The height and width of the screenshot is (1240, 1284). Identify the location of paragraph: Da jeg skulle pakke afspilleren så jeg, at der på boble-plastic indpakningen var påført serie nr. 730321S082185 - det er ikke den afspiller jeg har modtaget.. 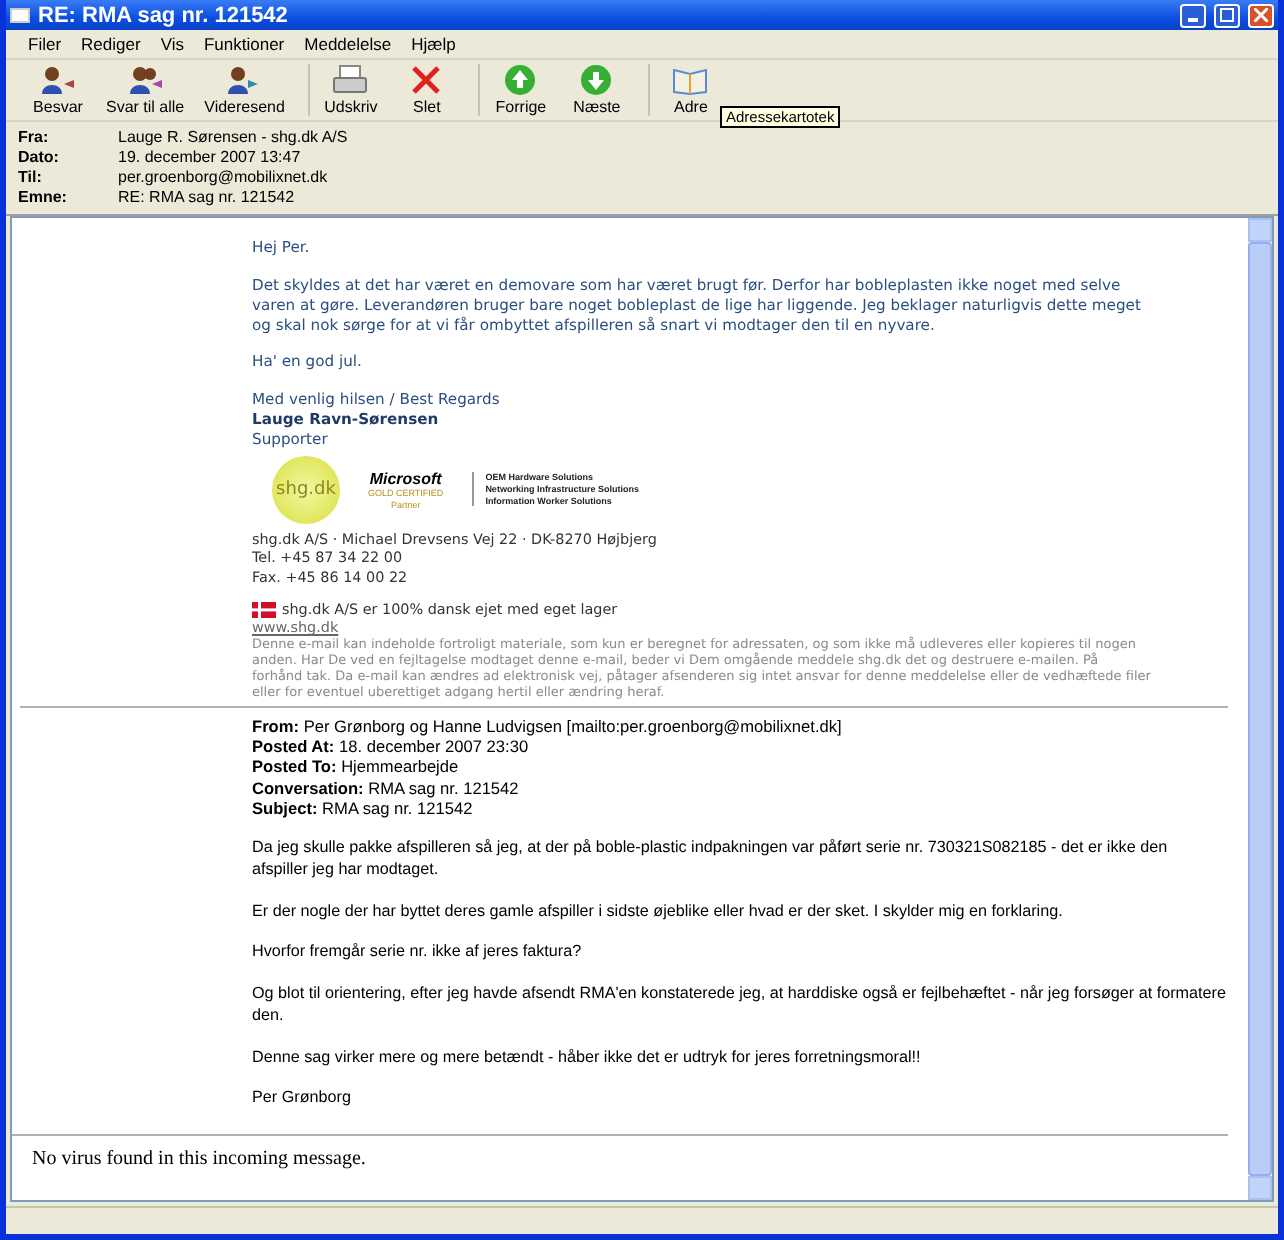
(711, 860).